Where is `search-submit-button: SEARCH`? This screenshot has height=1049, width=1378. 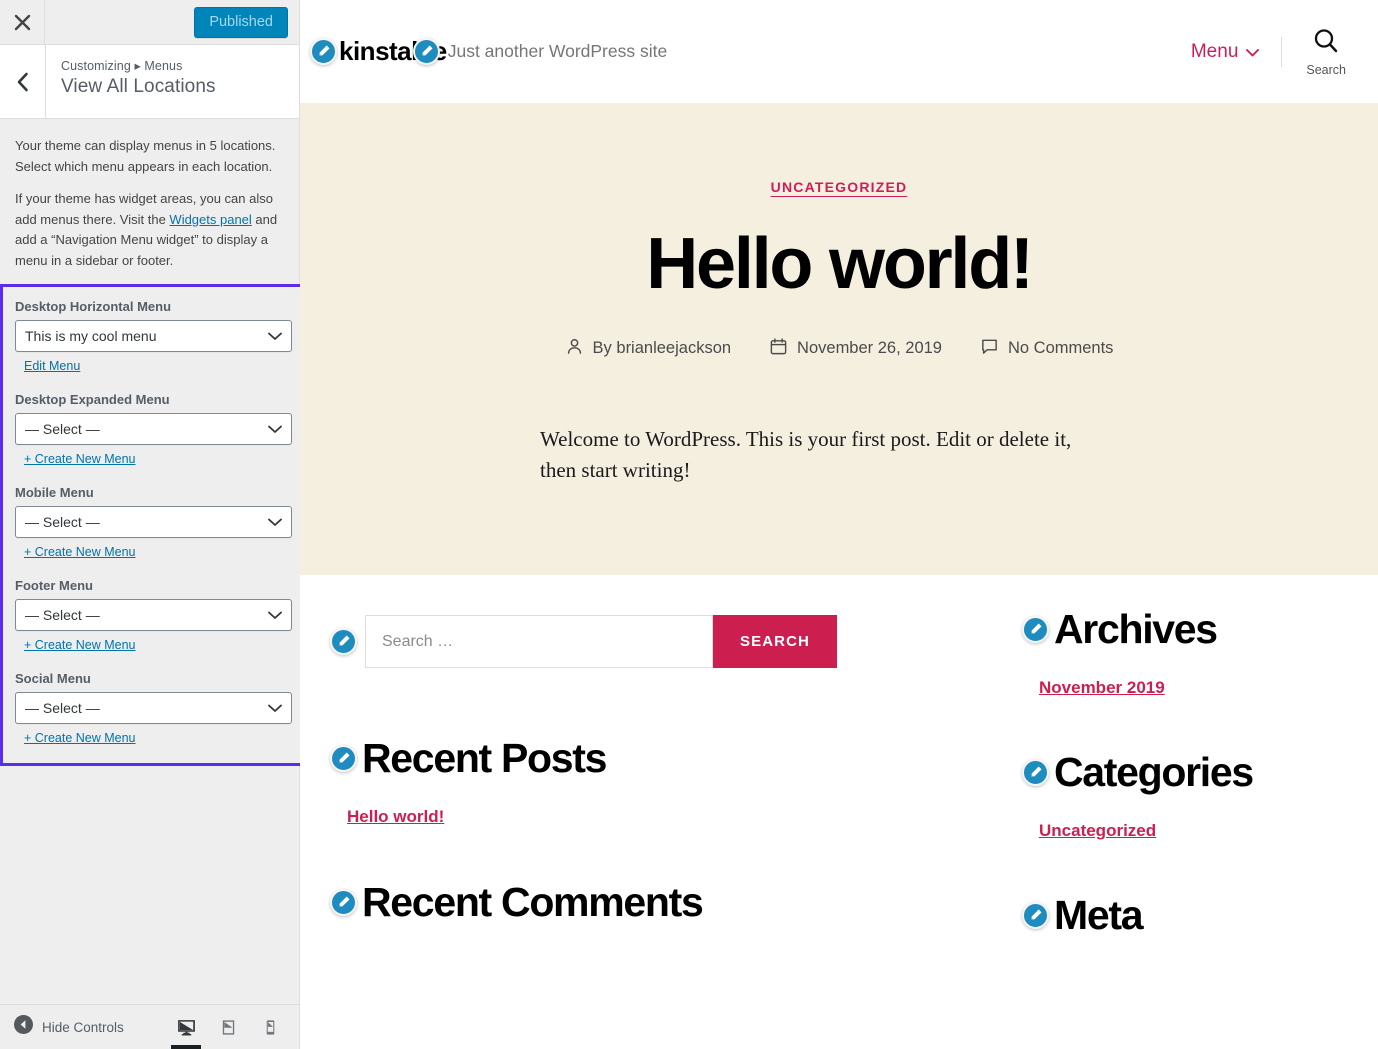 search-submit-button: SEARCH is located at coordinates (775, 641).